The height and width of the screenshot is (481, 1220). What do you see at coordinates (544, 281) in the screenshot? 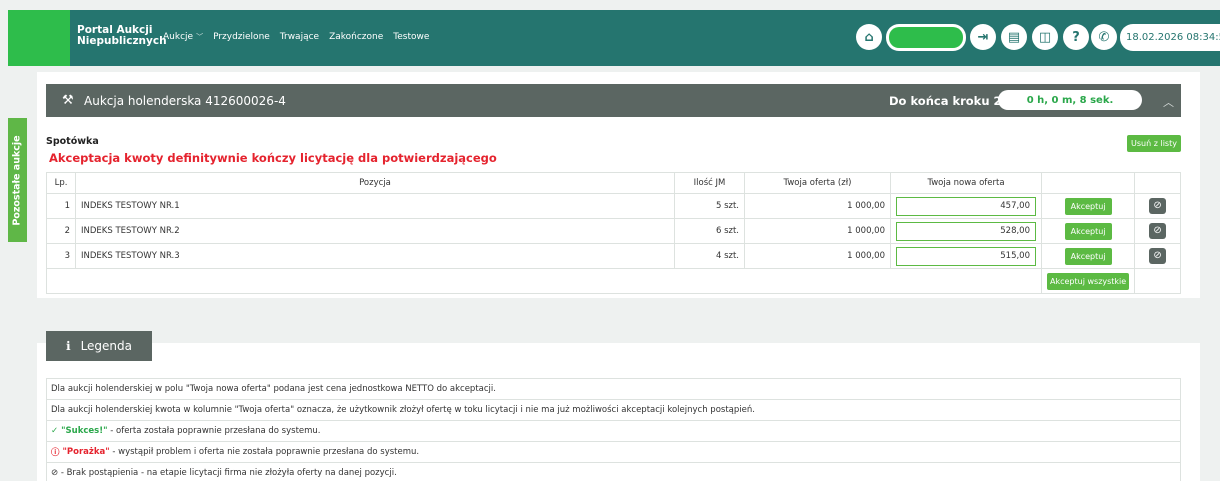
I see `footer-spacer` at bounding box center [544, 281].